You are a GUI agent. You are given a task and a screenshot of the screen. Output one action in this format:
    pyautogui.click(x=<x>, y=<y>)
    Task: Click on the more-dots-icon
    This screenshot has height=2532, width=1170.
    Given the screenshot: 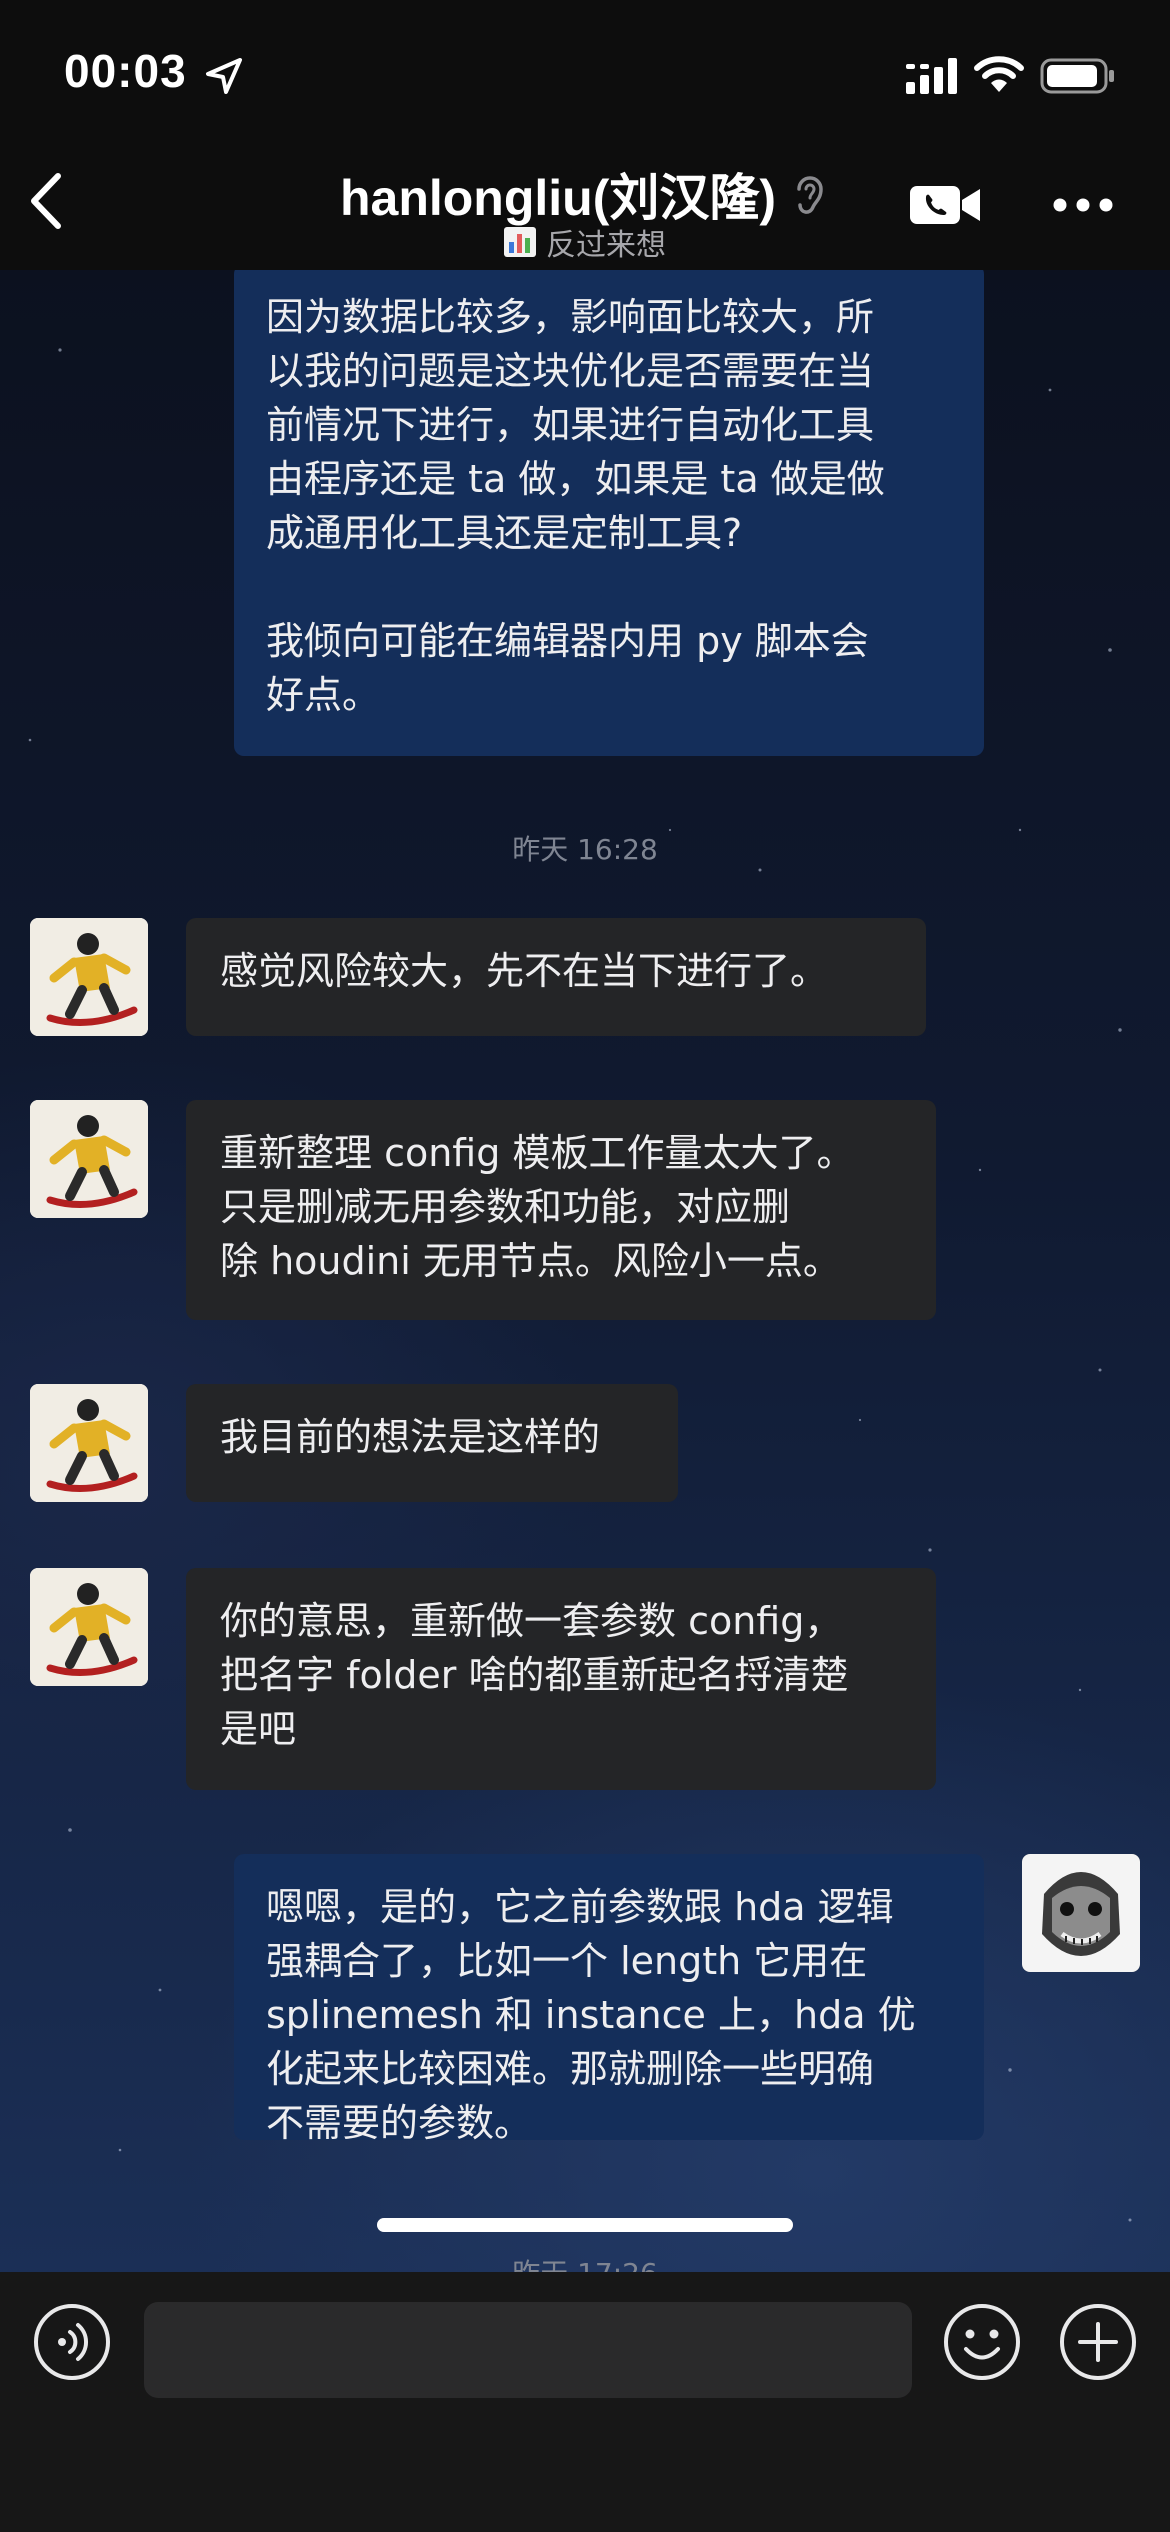 What is the action you would take?
    pyautogui.click(x=1083, y=205)
    